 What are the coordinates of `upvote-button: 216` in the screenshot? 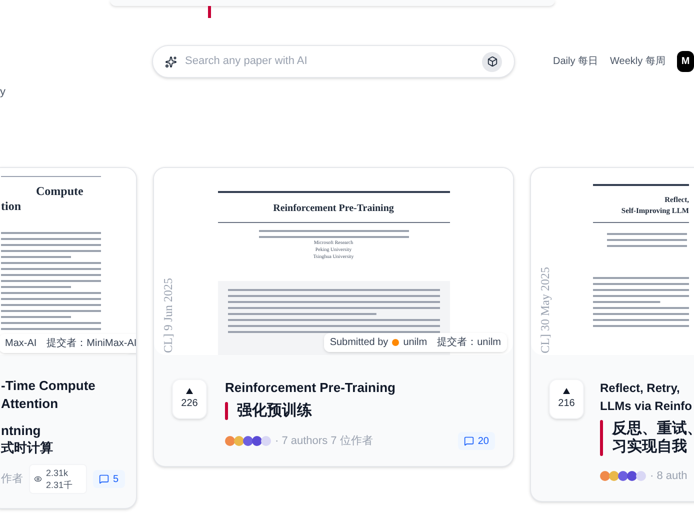 It's located at (566, 399).